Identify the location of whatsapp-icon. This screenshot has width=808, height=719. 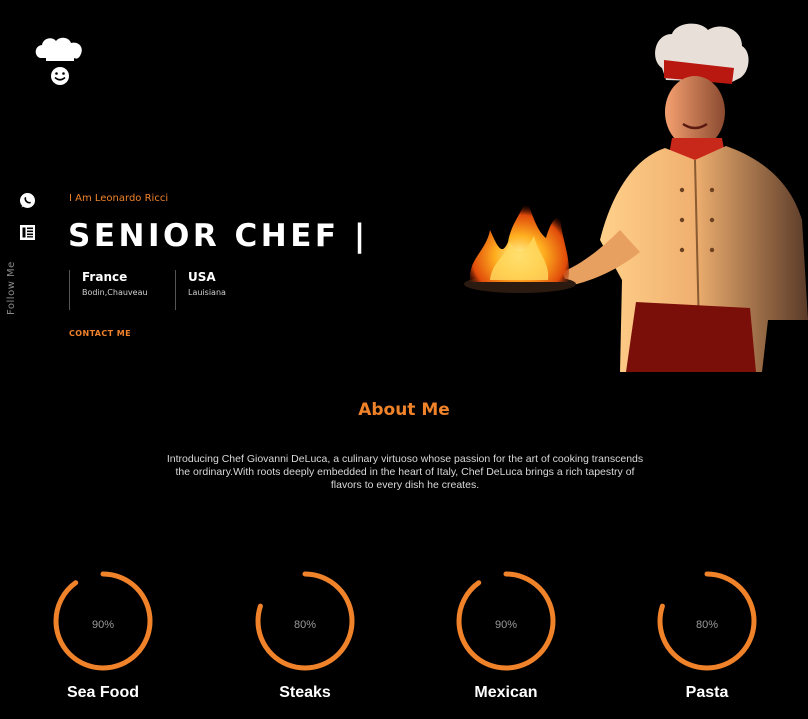
(27, 200).